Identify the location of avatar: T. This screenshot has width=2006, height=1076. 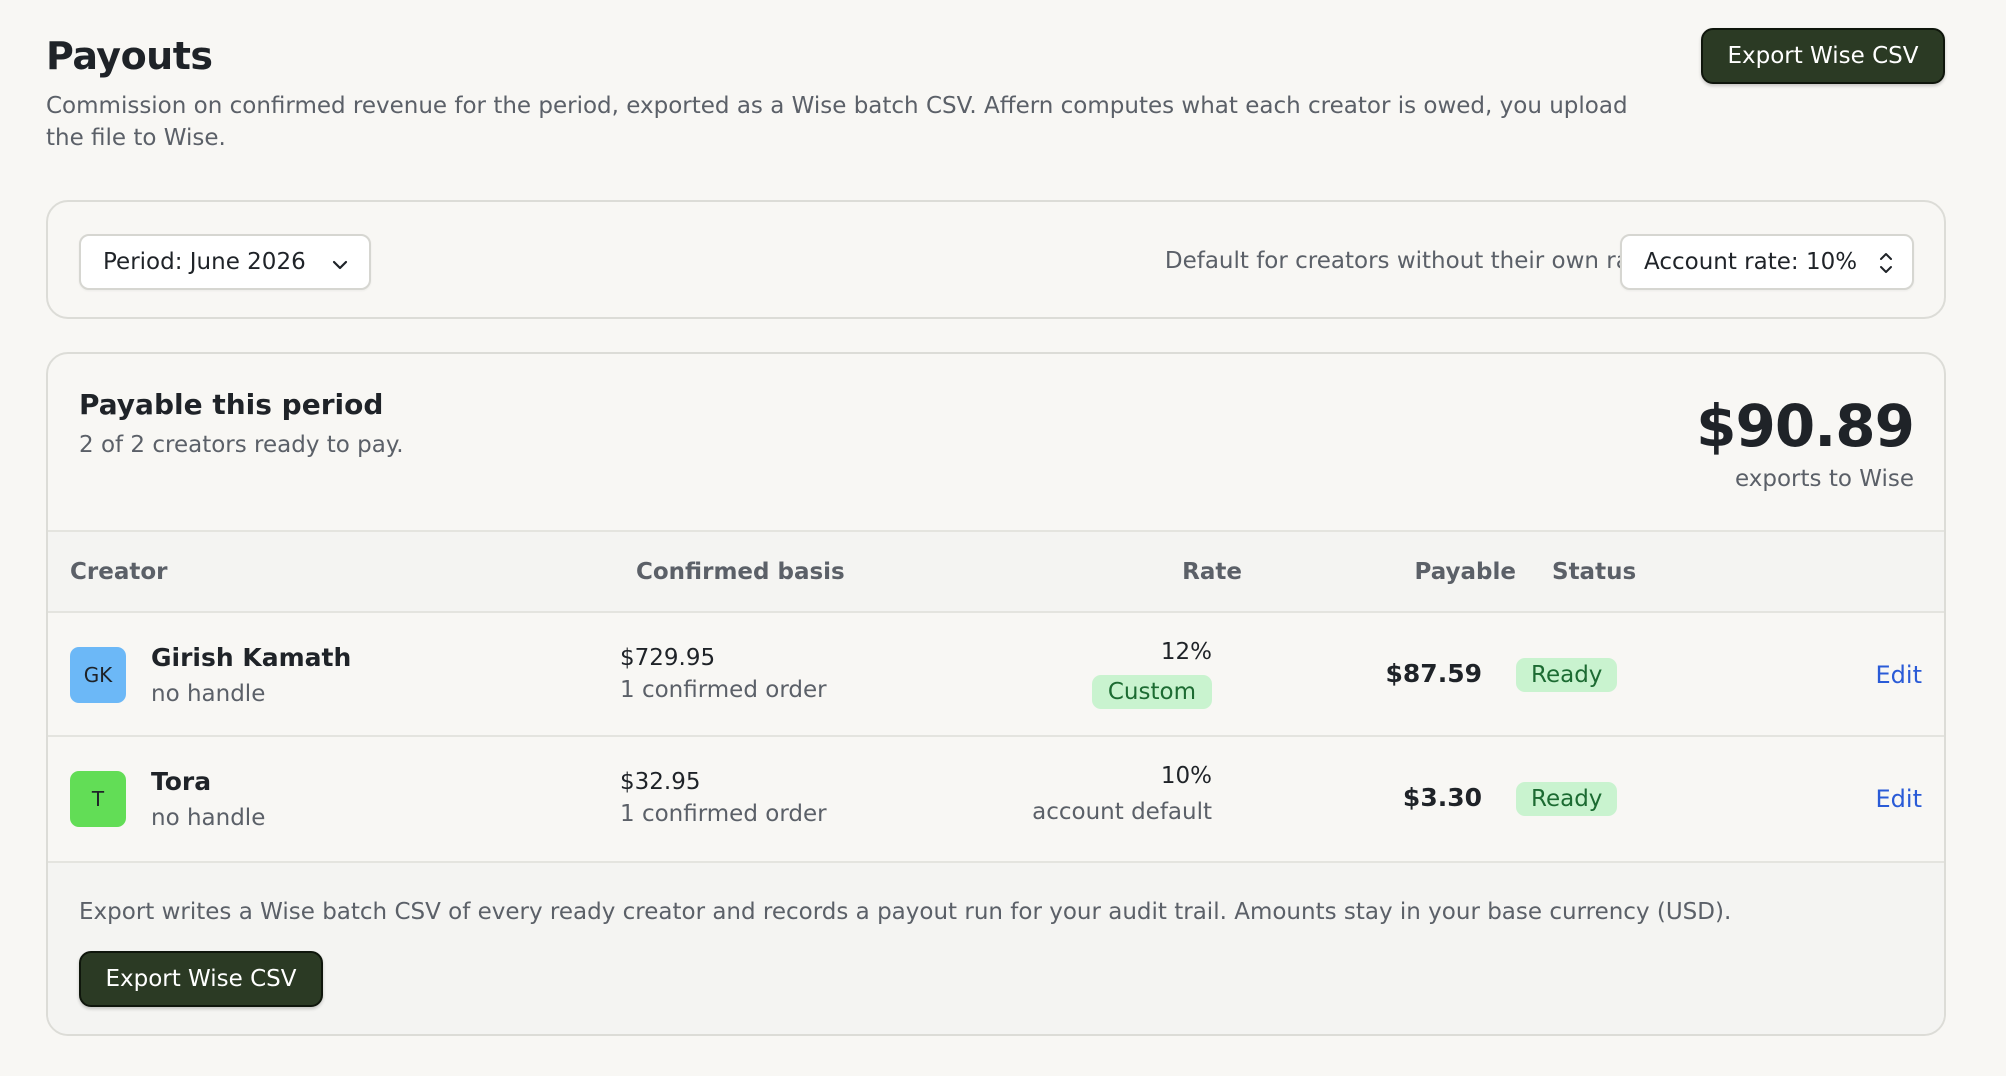
(98, 799).